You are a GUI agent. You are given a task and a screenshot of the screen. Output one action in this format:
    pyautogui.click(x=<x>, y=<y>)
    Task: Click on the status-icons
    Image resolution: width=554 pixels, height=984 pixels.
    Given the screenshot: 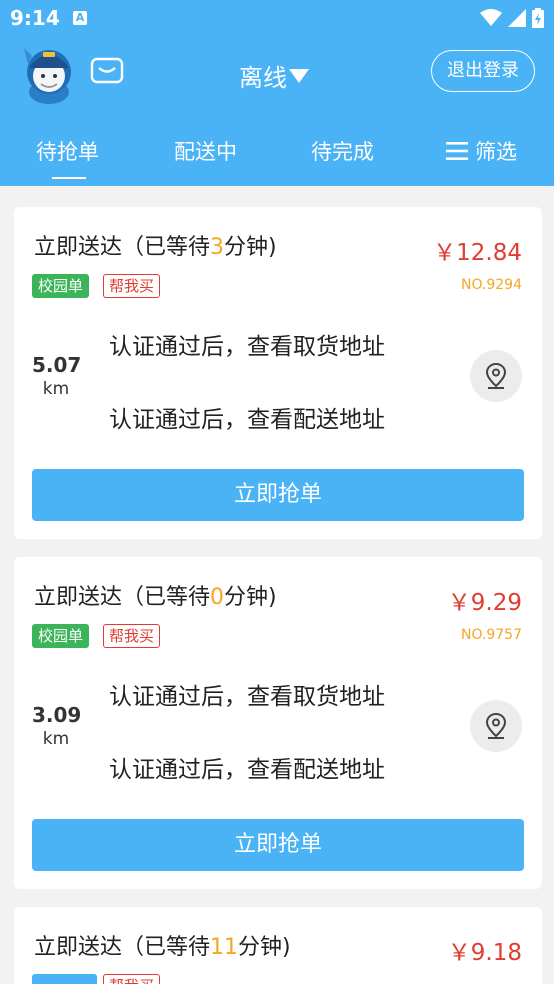 What is the action you would take?
    pyautogui.click(x=512, y=18)
    